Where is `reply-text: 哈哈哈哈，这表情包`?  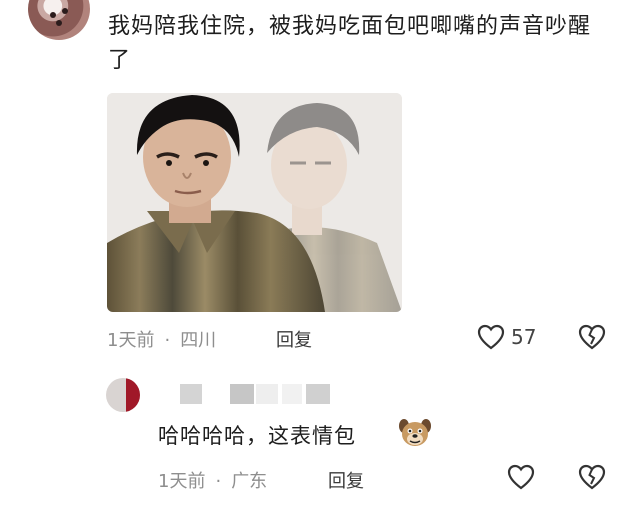 reply-text: 哈哈哈哈，这表情包 is located at coordinates (257, 436).